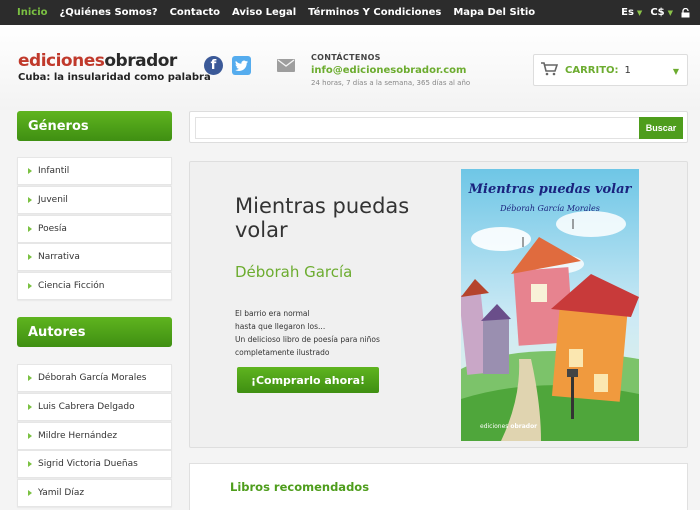 This screenshot has height=510, width=700. What do you see at coordinates (300, 487) in the screenshot?
I see `recommended-title: Libros recomendados` at bounding box center [300, 487].